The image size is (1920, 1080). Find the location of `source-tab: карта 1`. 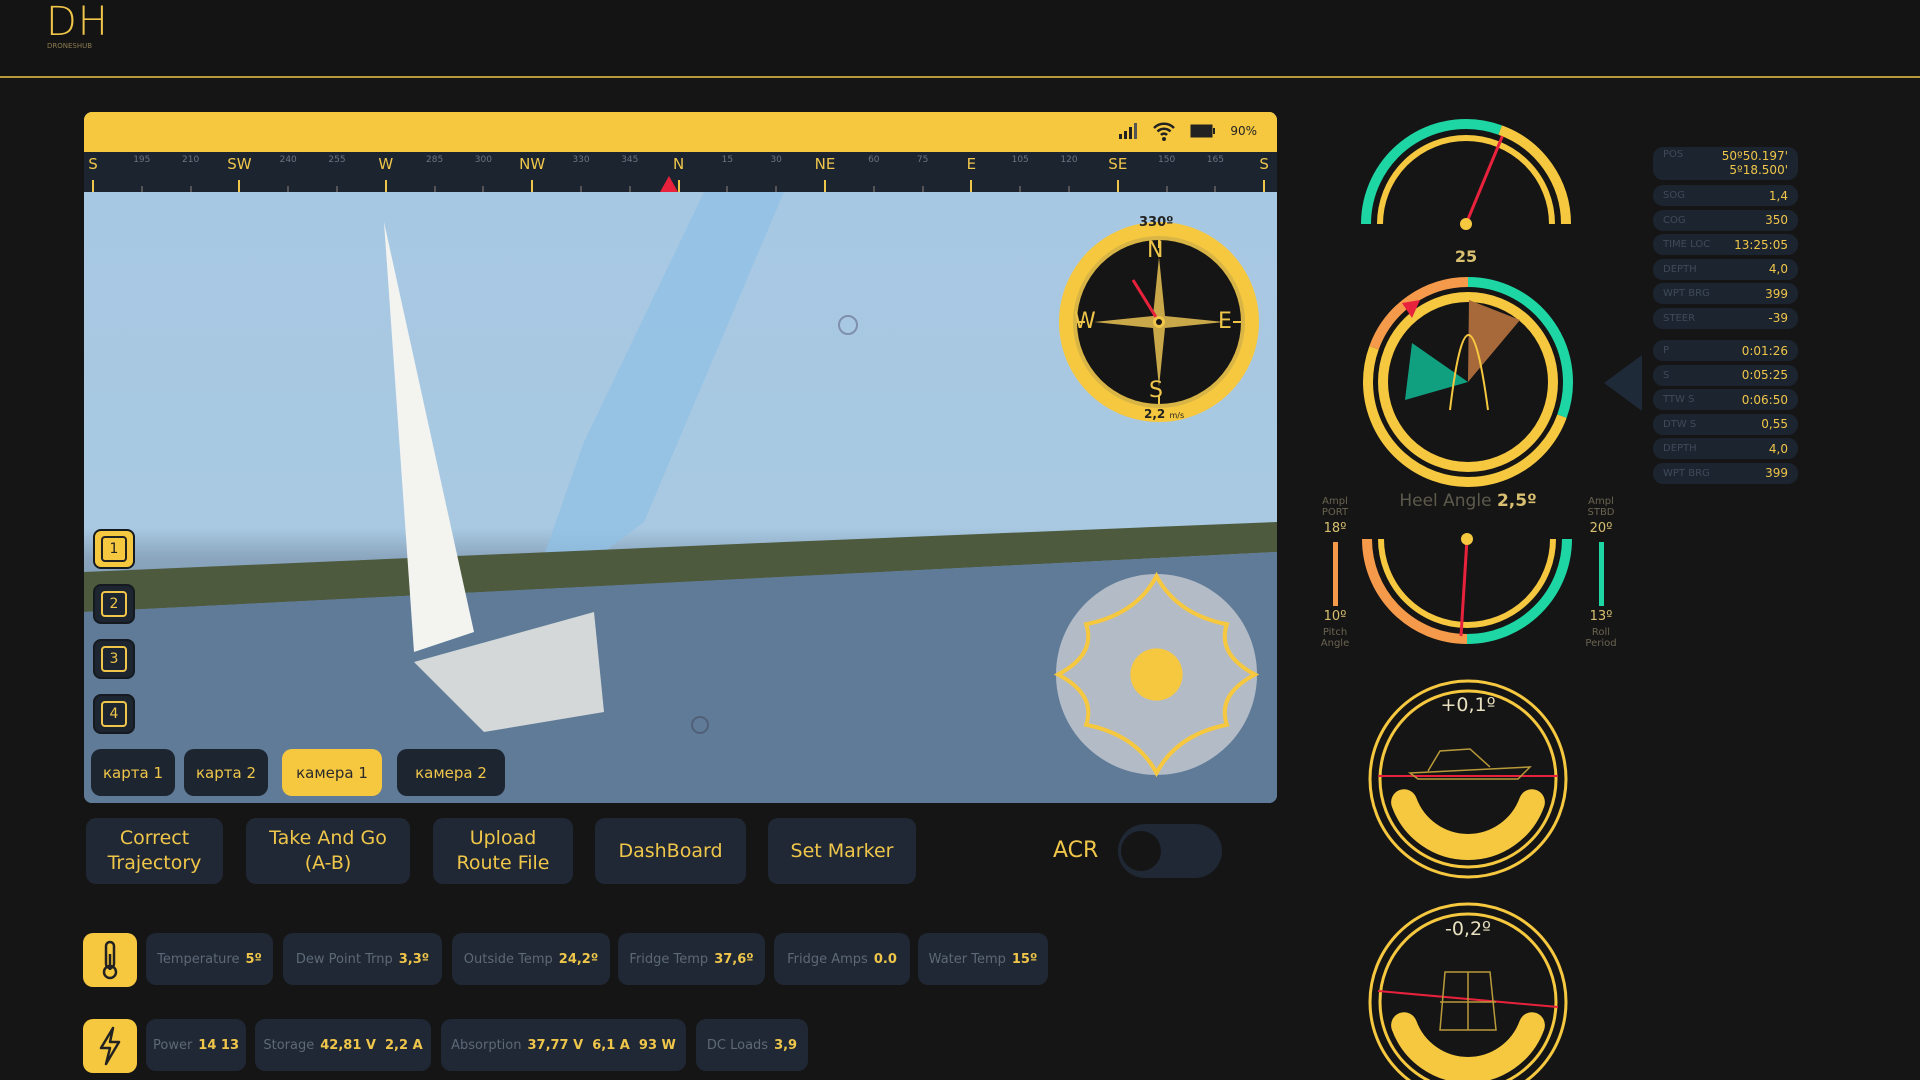

source-tab: карта 1 is located at coordinates (133, 772).